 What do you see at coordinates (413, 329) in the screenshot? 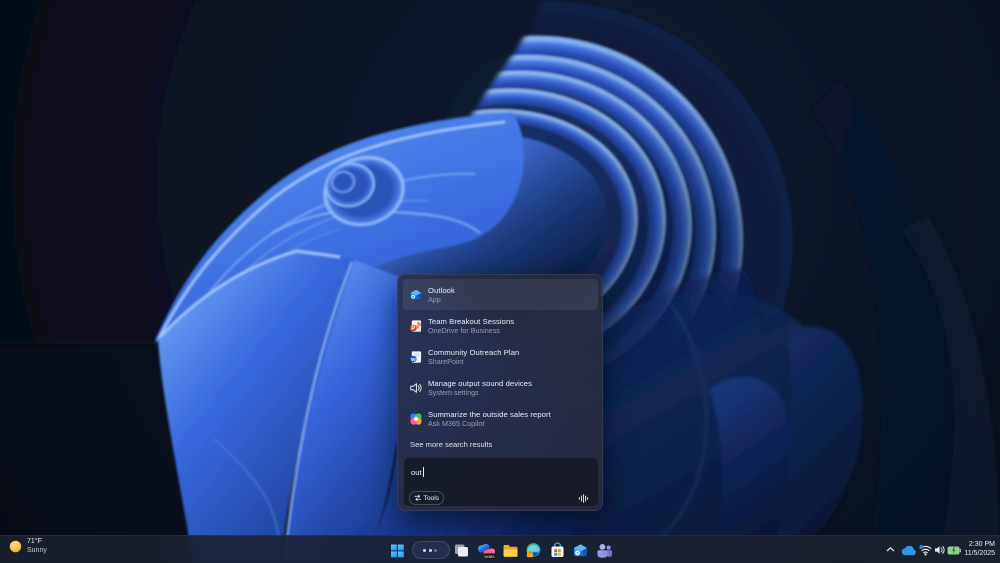
I see `svg-text: P` at bounding box center [413, 329].